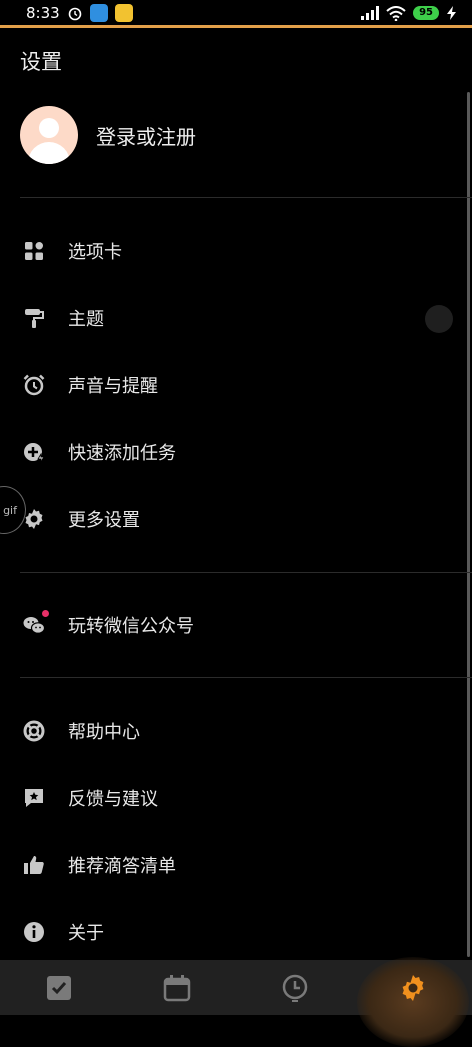 Image resolution: width=472 pixels, height=1047 pixels. I want to click on page-title: 设置, so click(41, 62).